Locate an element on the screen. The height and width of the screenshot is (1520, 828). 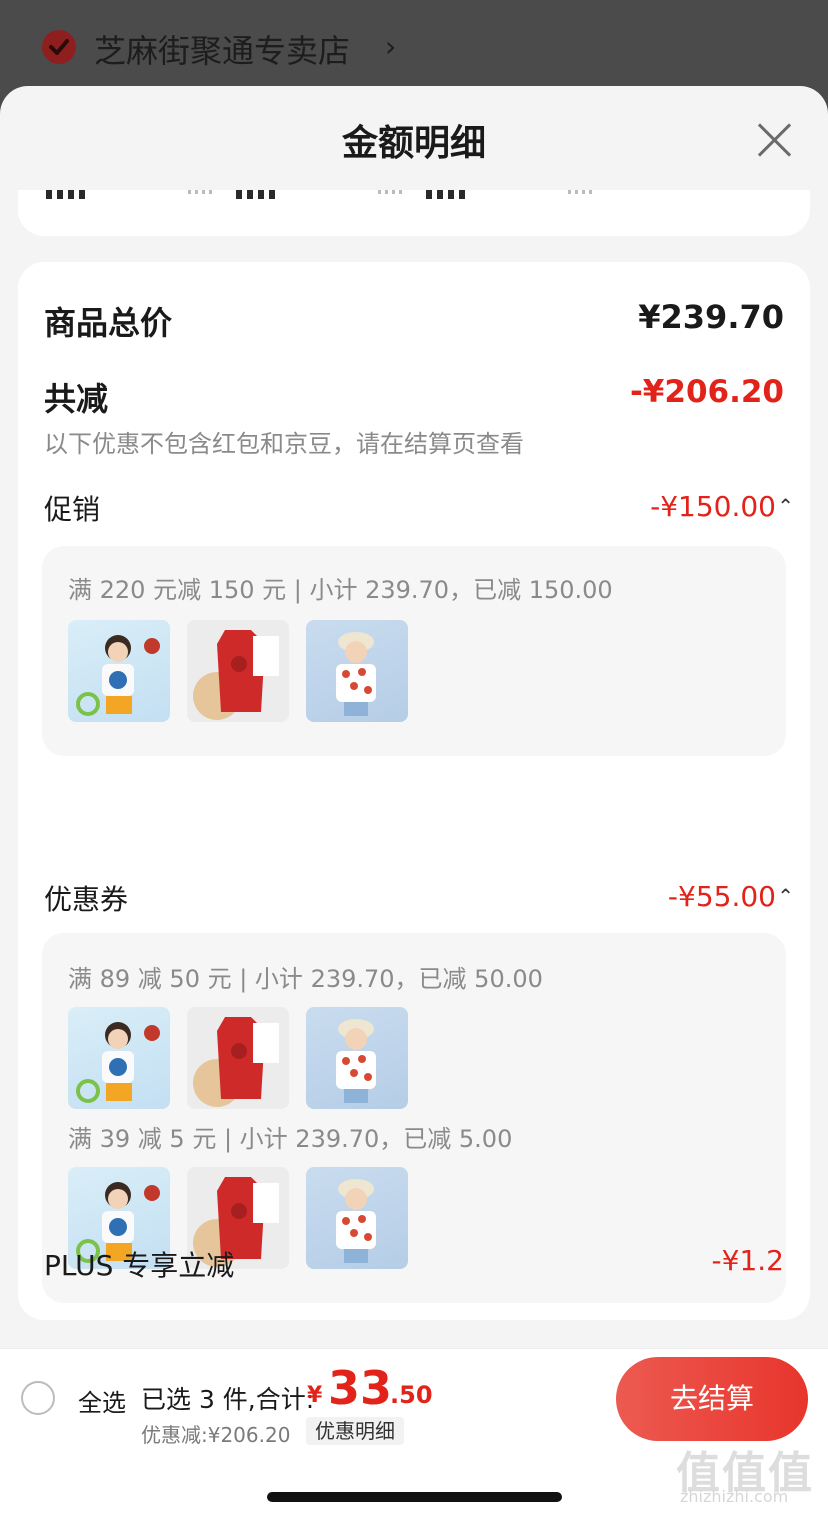
checkout-button: 去结算 is located at coordinates (712, 1399).